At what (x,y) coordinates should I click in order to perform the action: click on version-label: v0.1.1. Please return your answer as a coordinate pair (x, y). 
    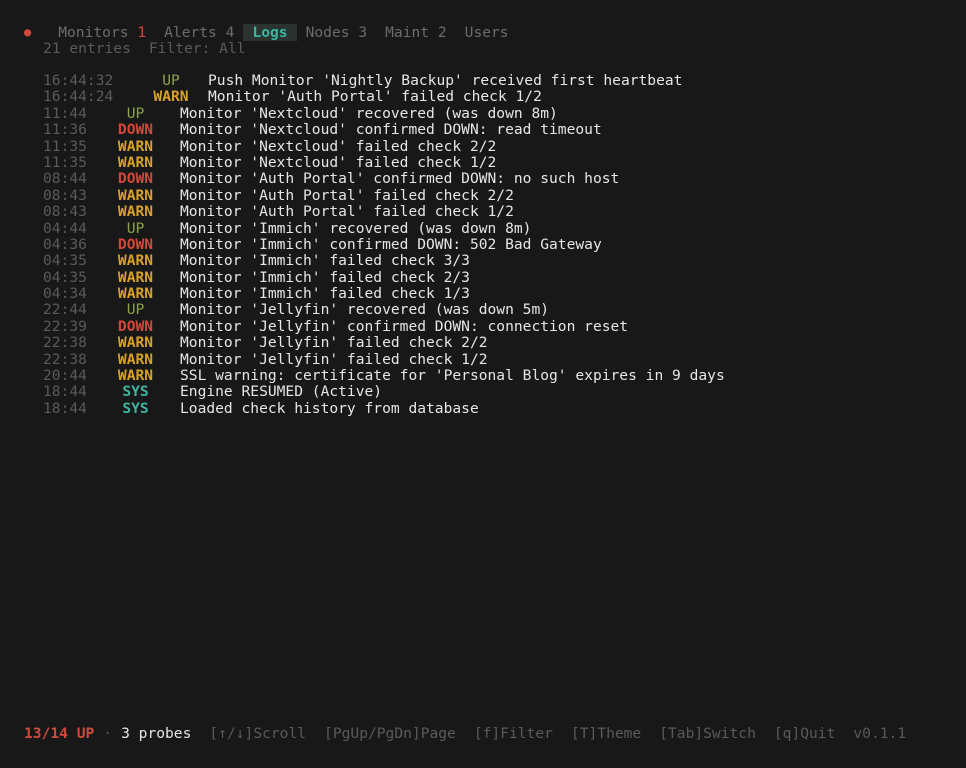
    Looking at the image, I should click on (880, 733).